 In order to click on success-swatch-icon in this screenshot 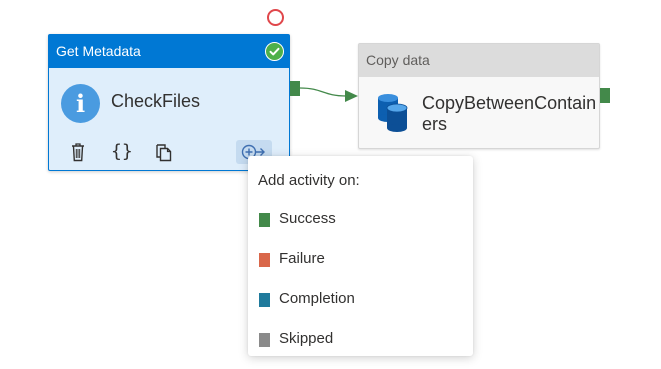, I will do `click(264, 220)`.